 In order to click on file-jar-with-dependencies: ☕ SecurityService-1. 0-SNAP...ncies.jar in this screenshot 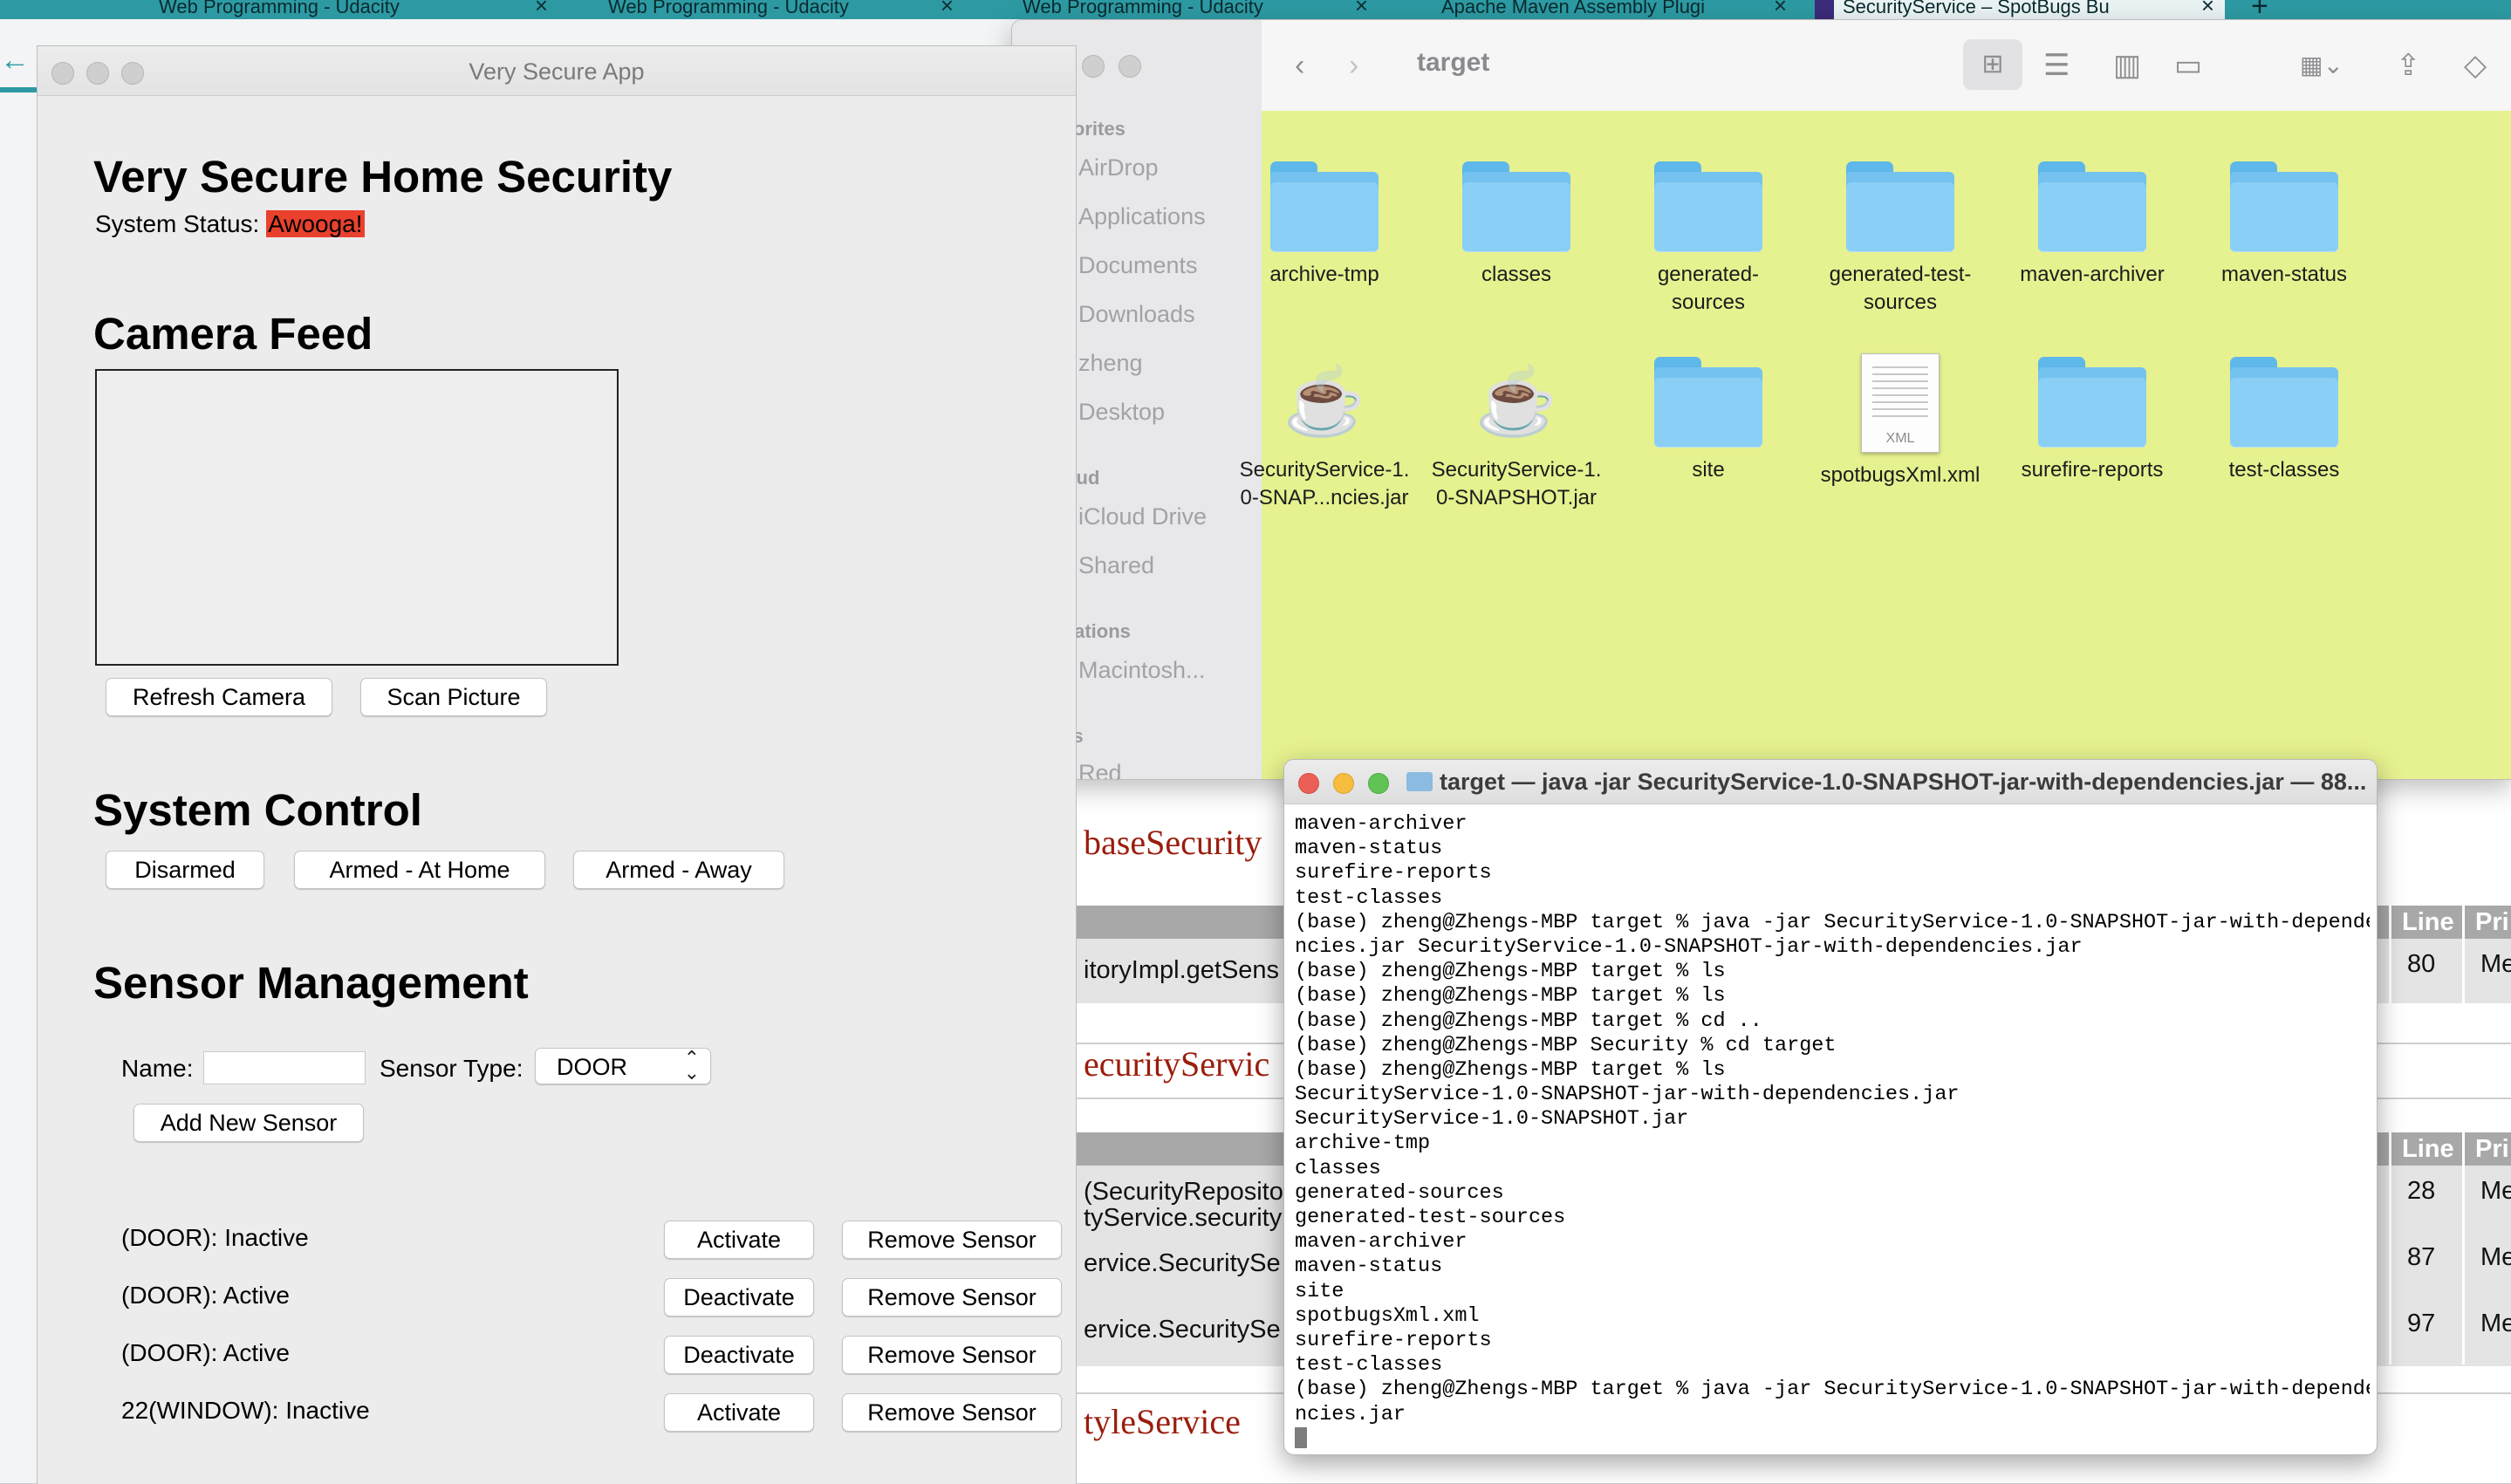, I will do `click(1324, 434)`.